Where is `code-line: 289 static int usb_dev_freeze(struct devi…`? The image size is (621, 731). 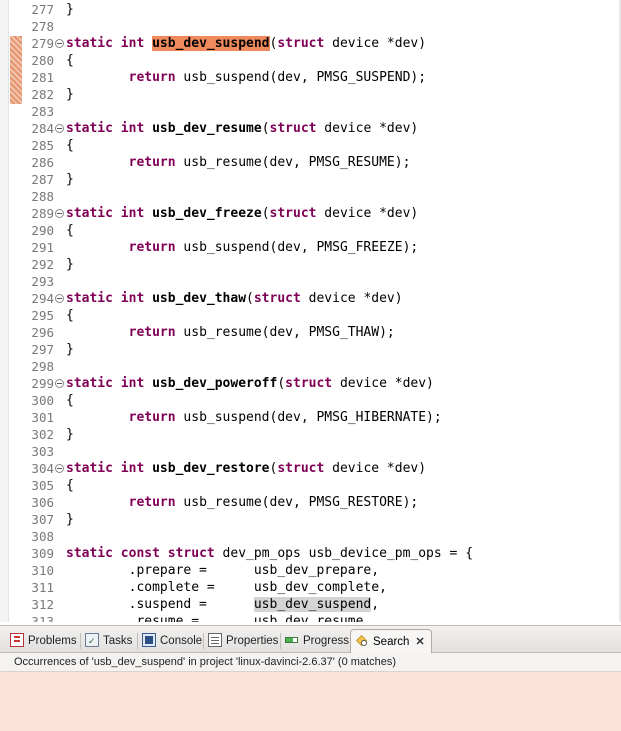
code-line: 289 static int usb_dev_freeze(struct devi… is located at coordinates (310, 213).